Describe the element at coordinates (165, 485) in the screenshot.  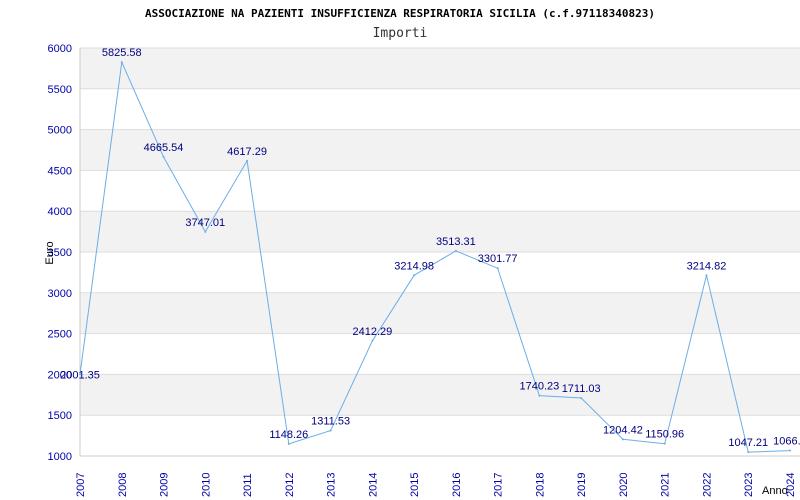
I see `x-tick-label: 2009` at that location.